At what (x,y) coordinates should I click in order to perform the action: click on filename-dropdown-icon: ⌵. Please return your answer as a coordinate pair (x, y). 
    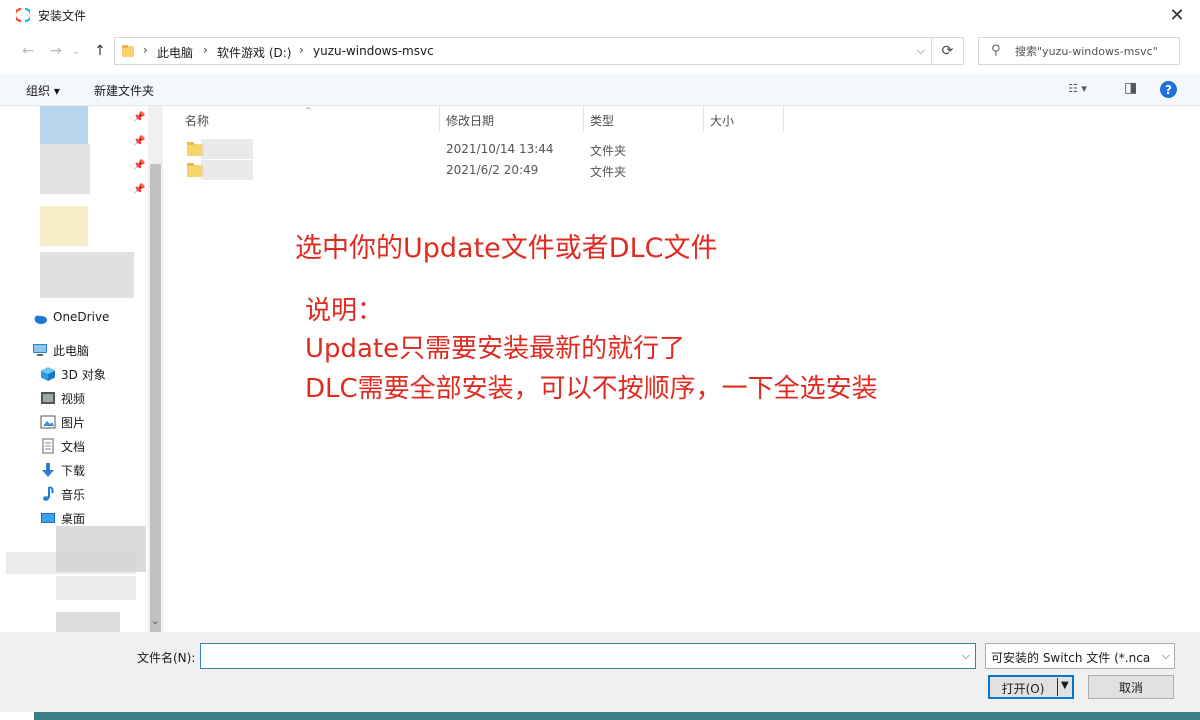
    Looking at the image, I should click on (966, 656).